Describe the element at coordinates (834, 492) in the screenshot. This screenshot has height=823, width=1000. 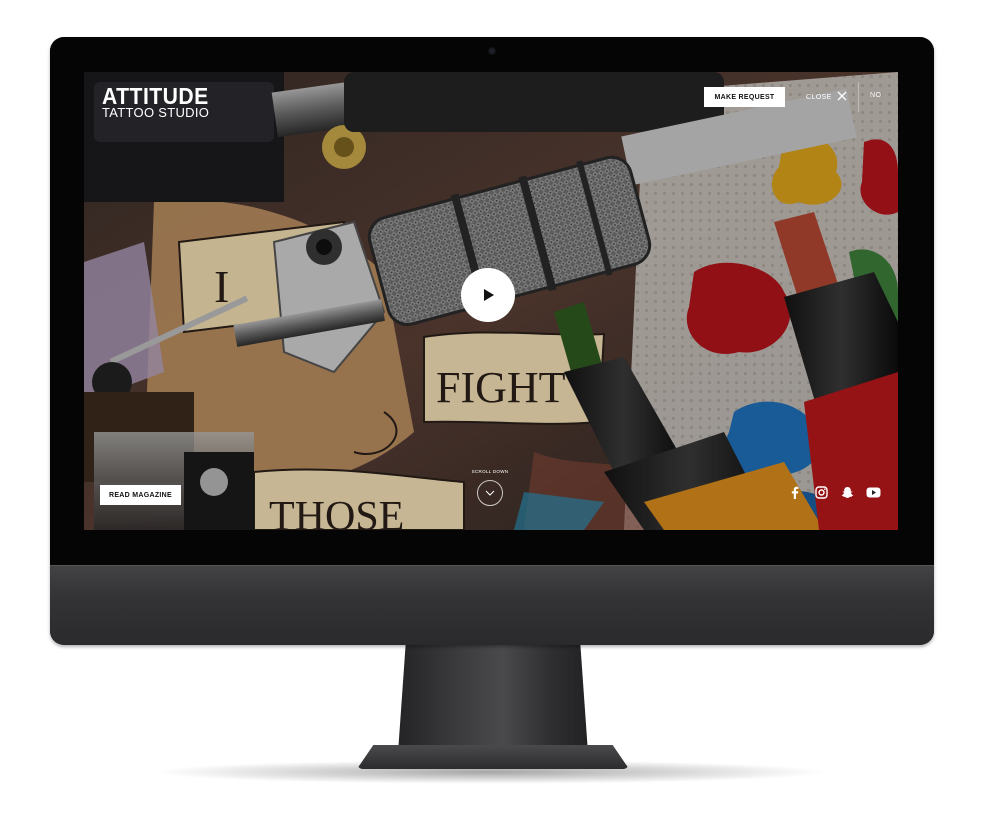
I see `social-links` at that location.